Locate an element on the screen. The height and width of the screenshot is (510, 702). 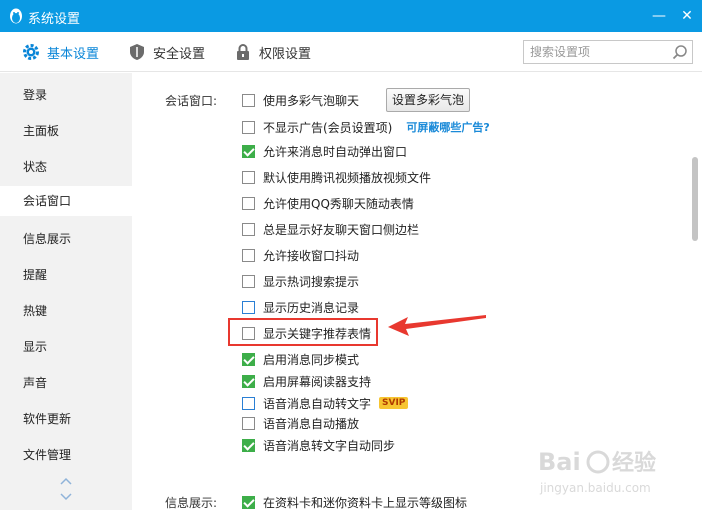
option-hot-words: 显示热词搜索提示 is located at coordinates (300, 281).